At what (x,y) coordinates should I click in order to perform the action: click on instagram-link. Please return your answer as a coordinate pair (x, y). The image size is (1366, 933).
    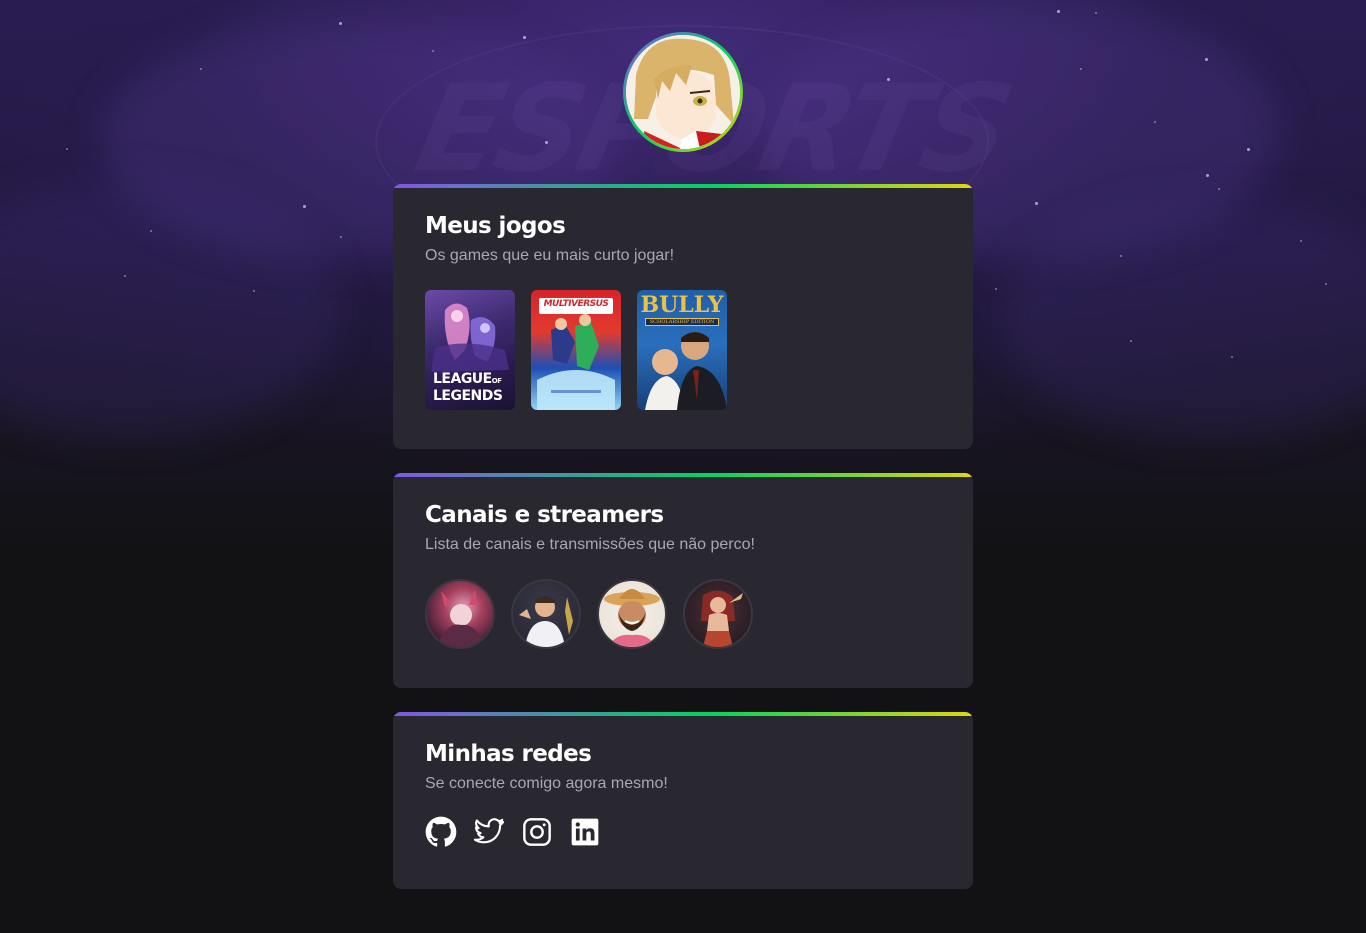
    Looking at the image, I should click on (537, 832).